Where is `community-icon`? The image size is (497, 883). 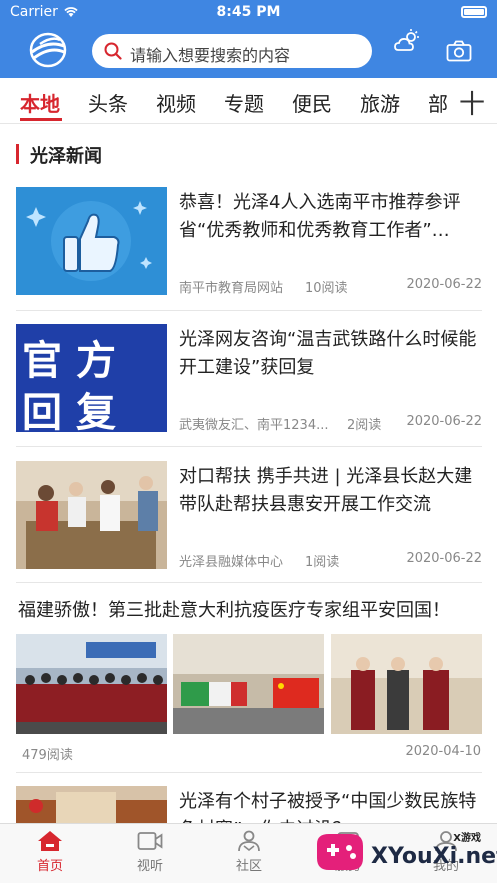 community-icon is located at coordinates (249, 841).